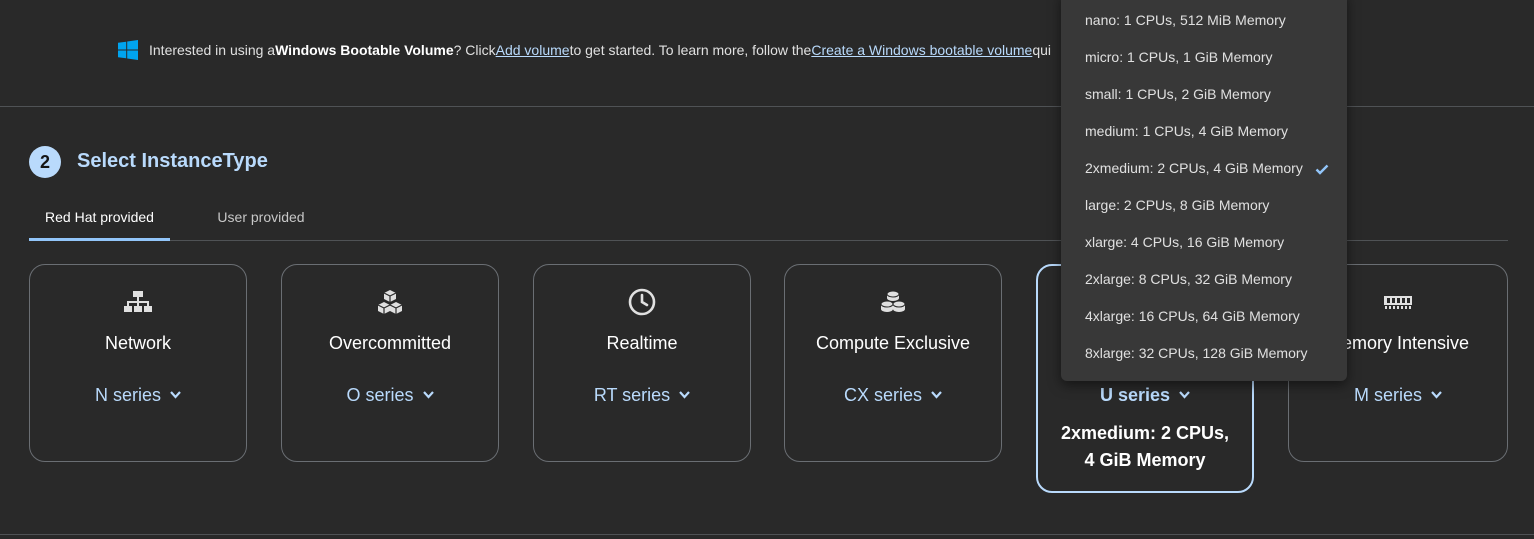 This screenshot has width=1534, height=539. I want to click on menu-item-small: small: 1 CPUs, 2 GiB Memory, so click(1204, 94).